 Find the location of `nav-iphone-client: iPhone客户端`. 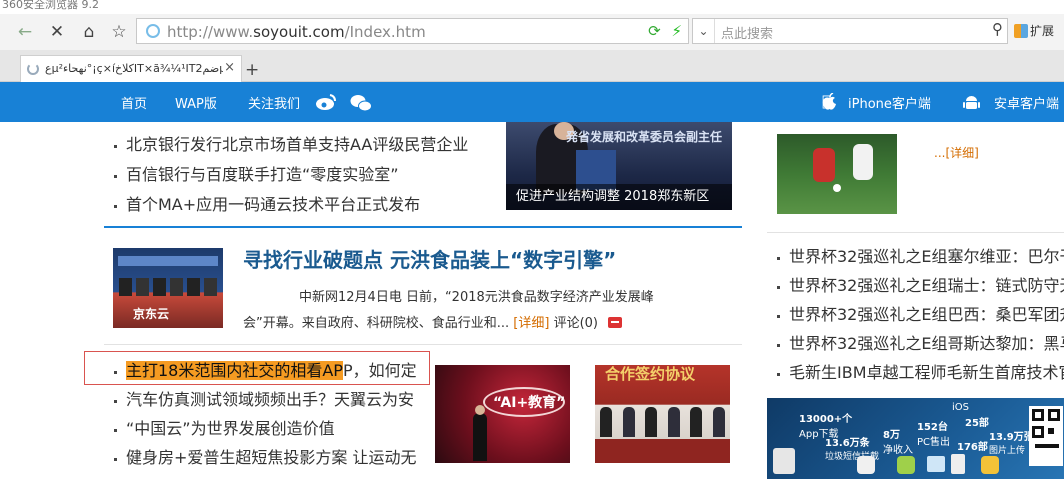

nav-iphone-client: iPhone客户端 is located at coordinates (889, 102).